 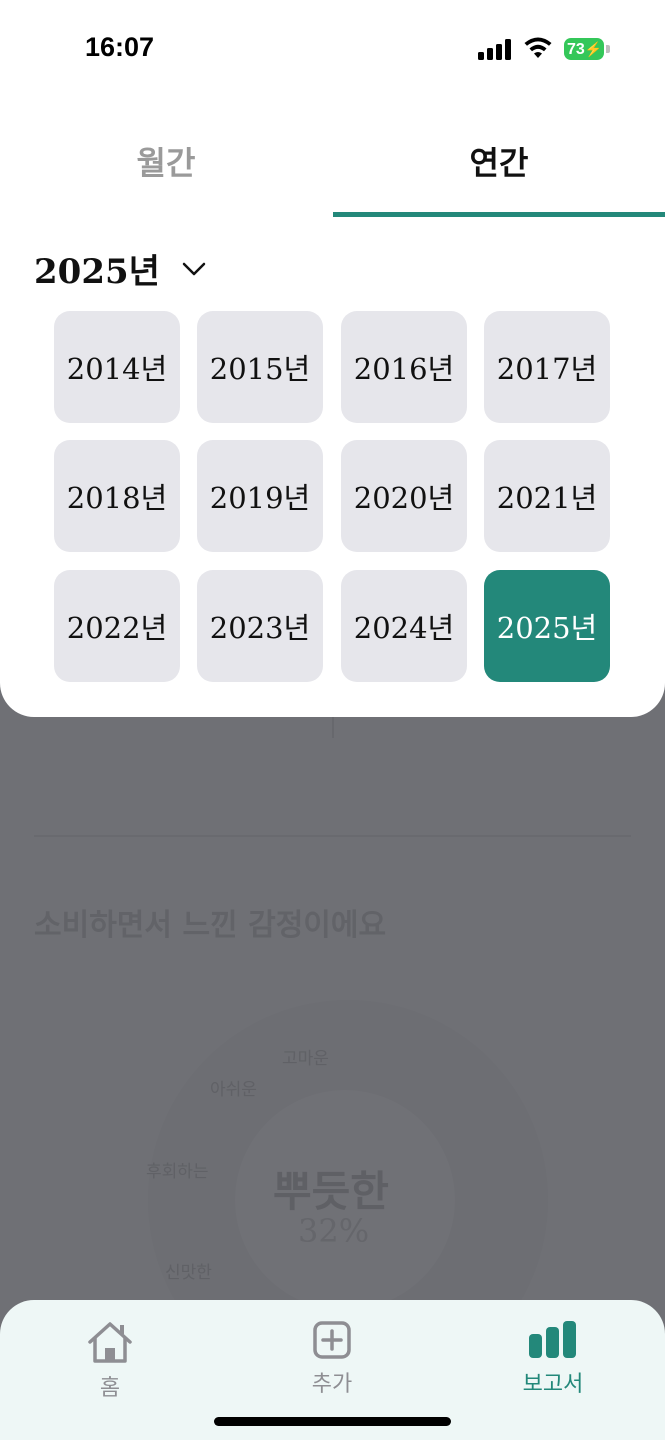 I want to click on battery-icon: 73⚡, so click(x=584, y=49).